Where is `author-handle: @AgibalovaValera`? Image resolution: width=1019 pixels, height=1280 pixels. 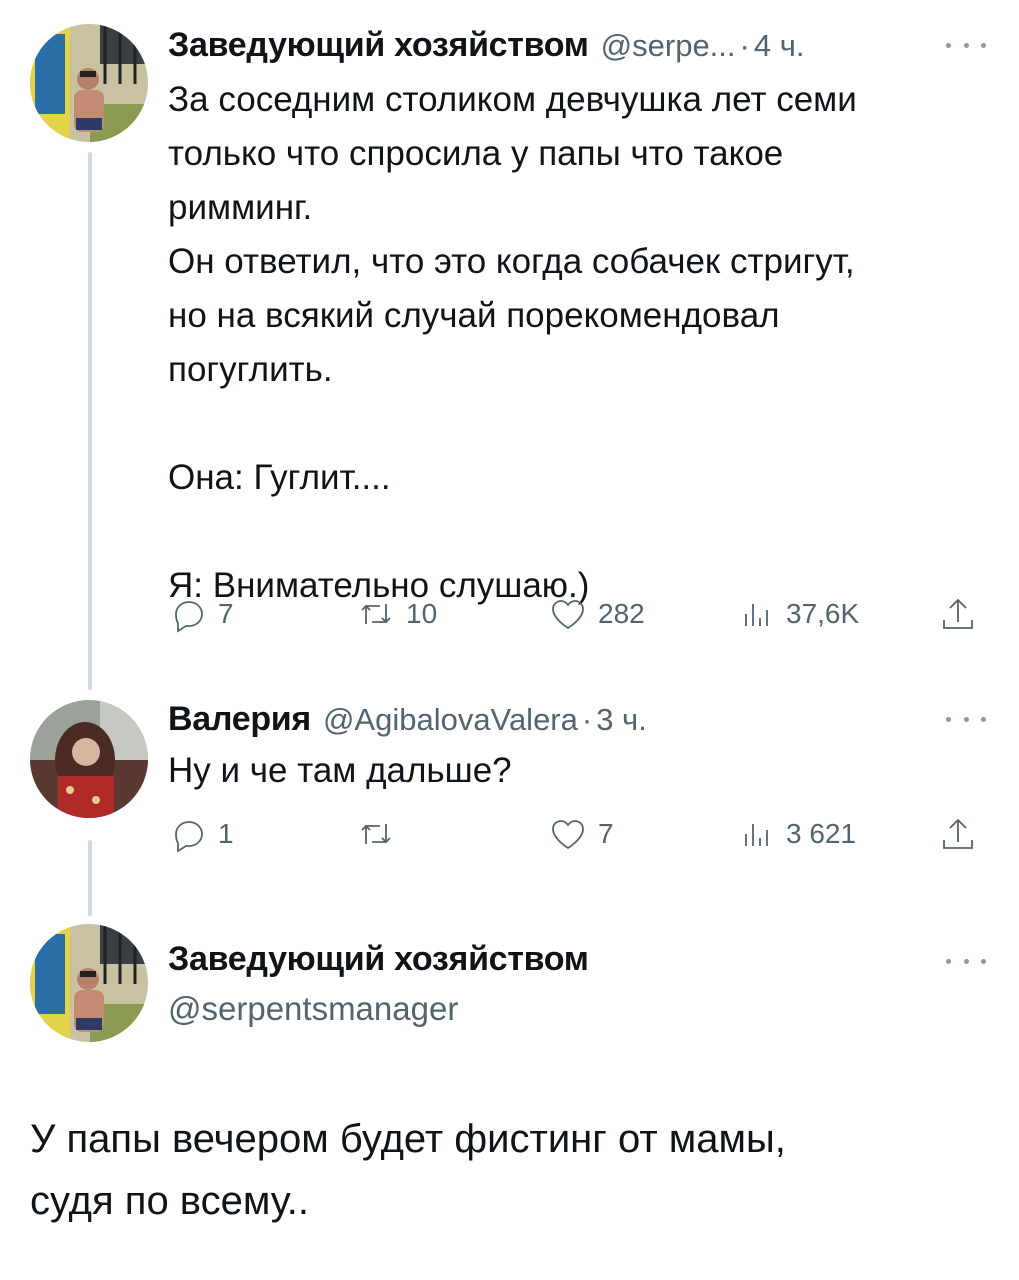
author-handle: @AgibalovaValera is located at coordinates (450, 720).